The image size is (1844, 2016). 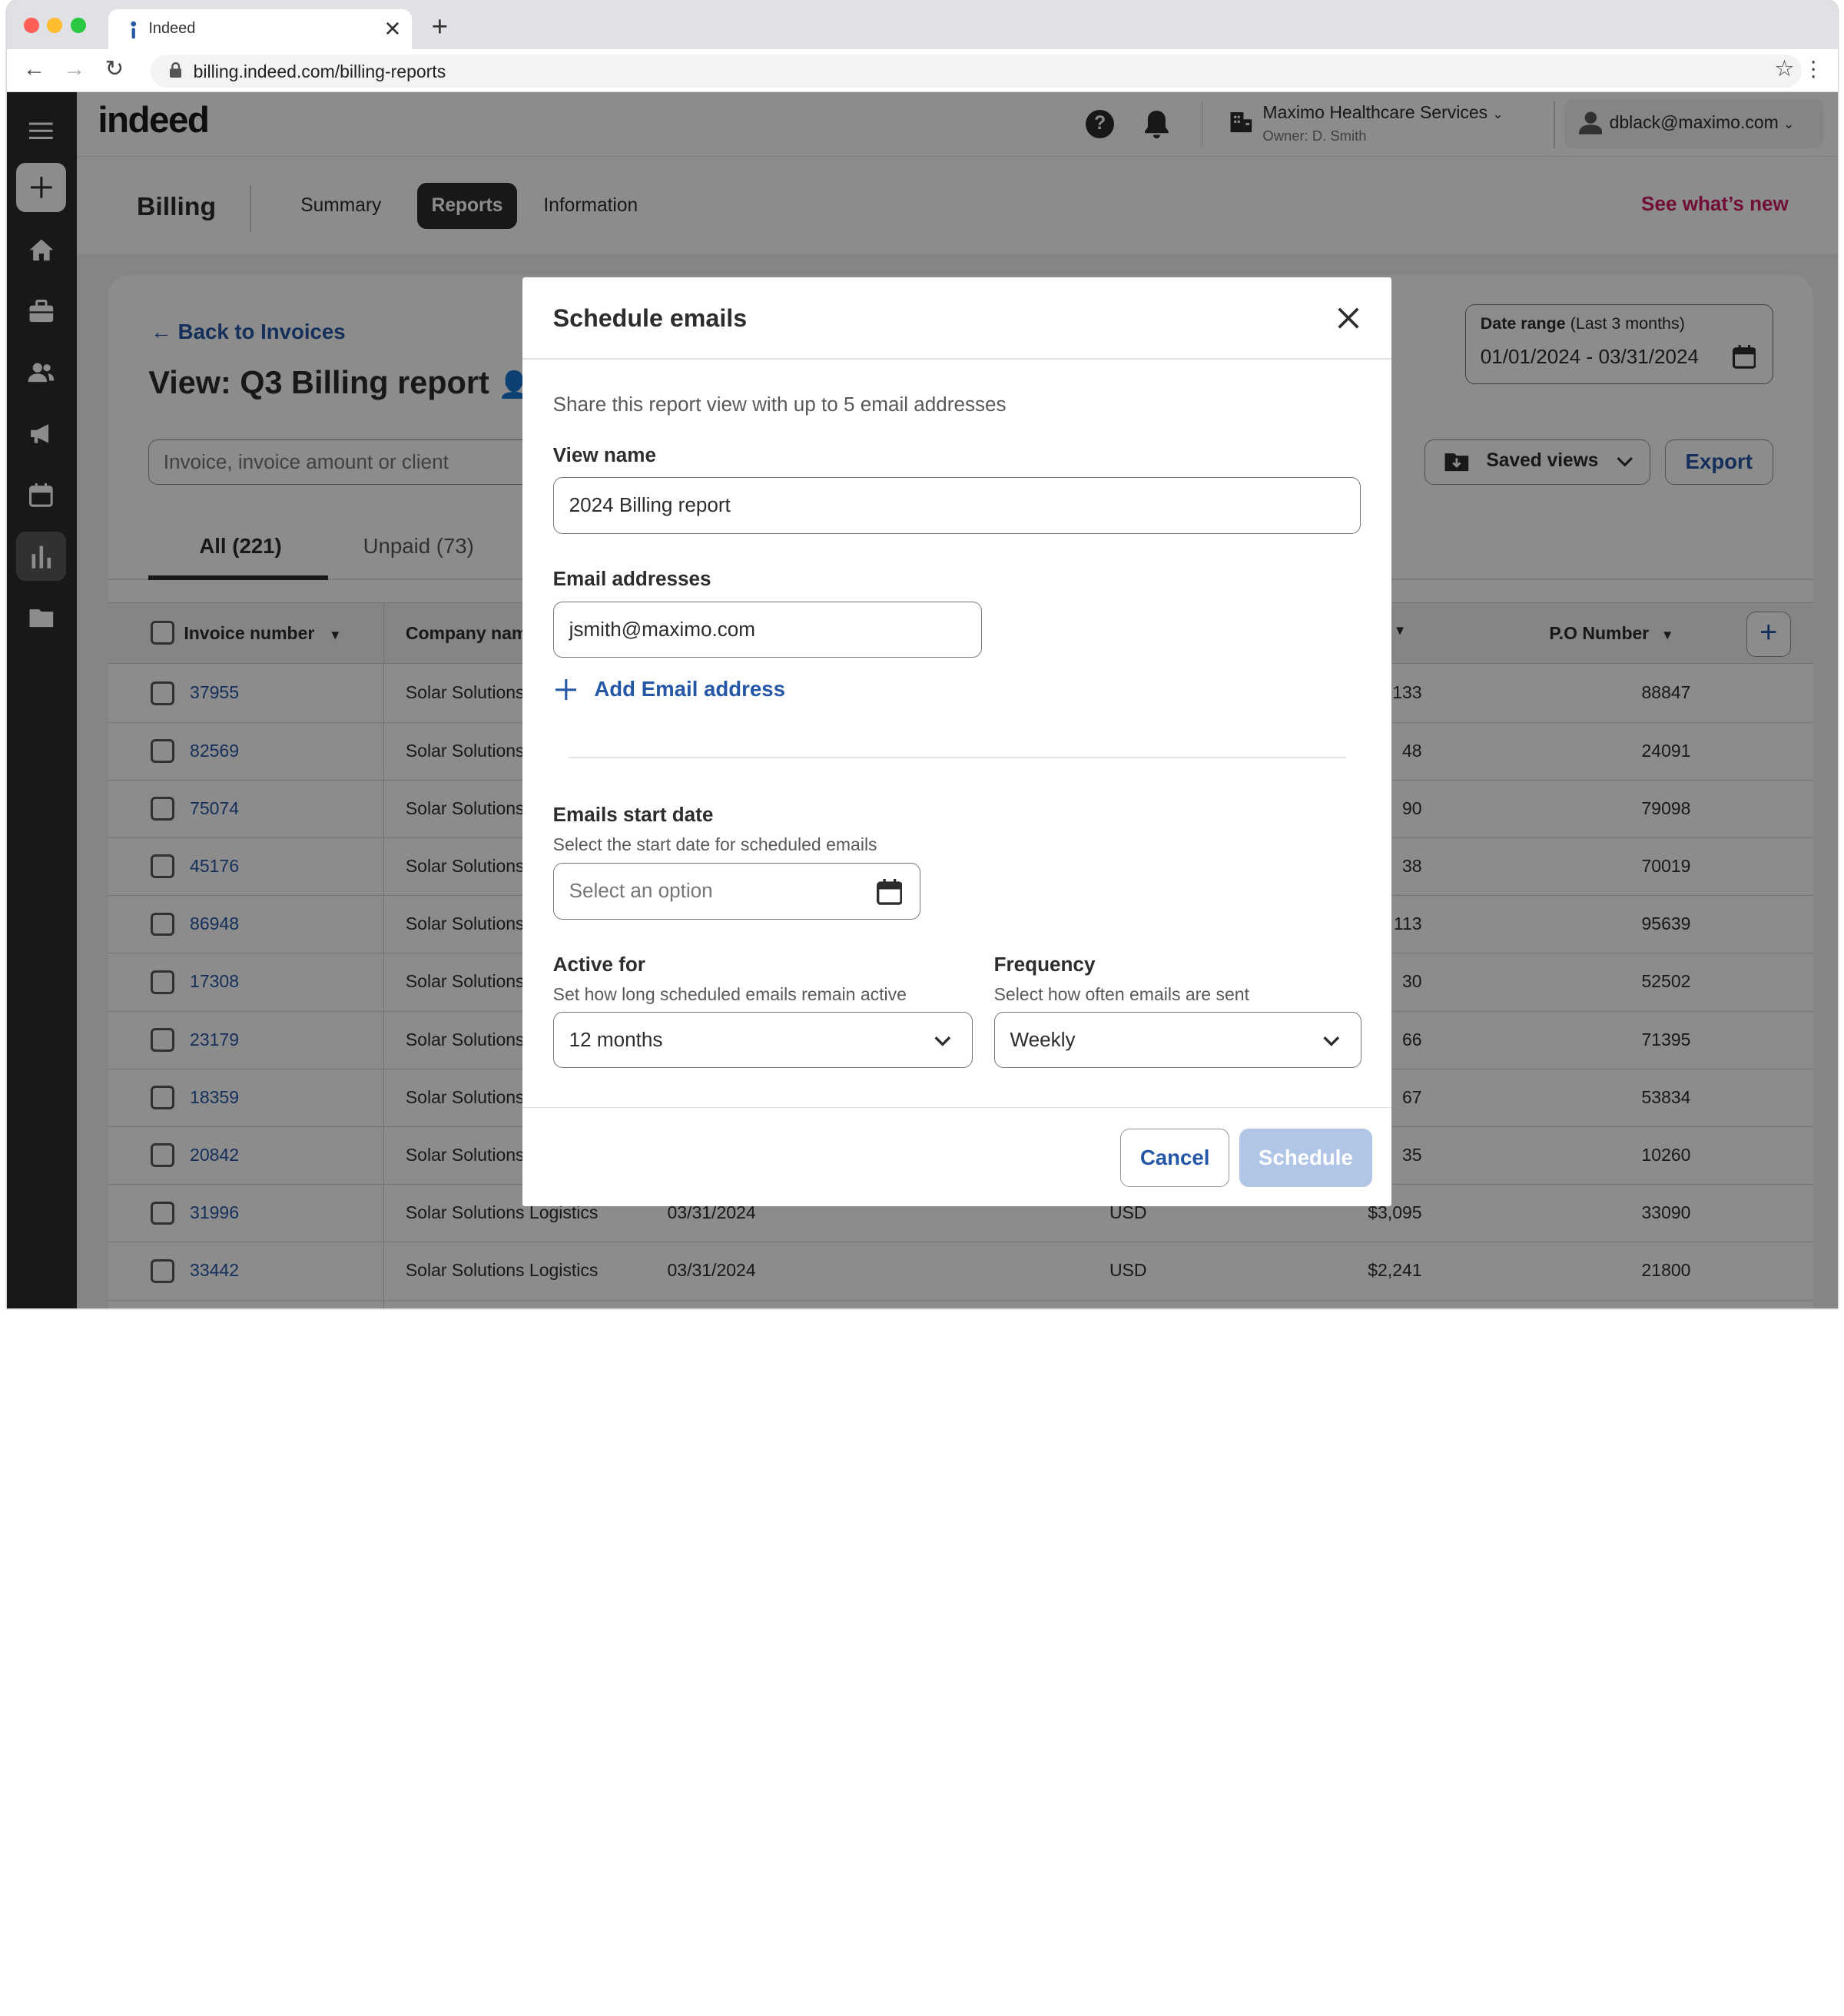 What do you see at coordinates (604, 454) in the screenshot?
I see `view-name-label: View name` at bounding box center [604, 454].